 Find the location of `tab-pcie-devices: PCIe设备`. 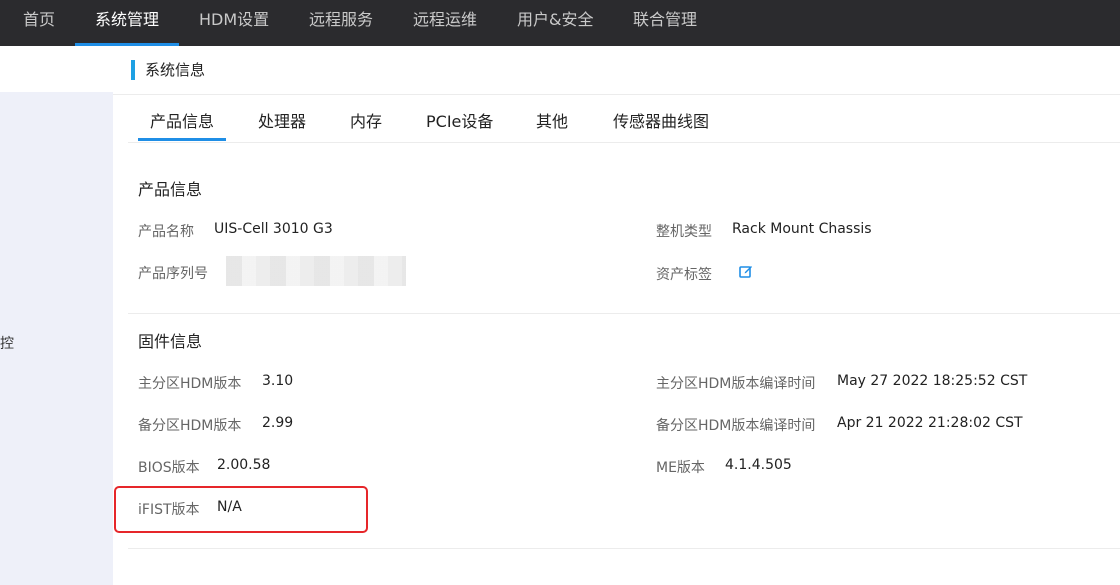

tab-pcie-devices: PCIe设备 is located at coordinates (459, 125).